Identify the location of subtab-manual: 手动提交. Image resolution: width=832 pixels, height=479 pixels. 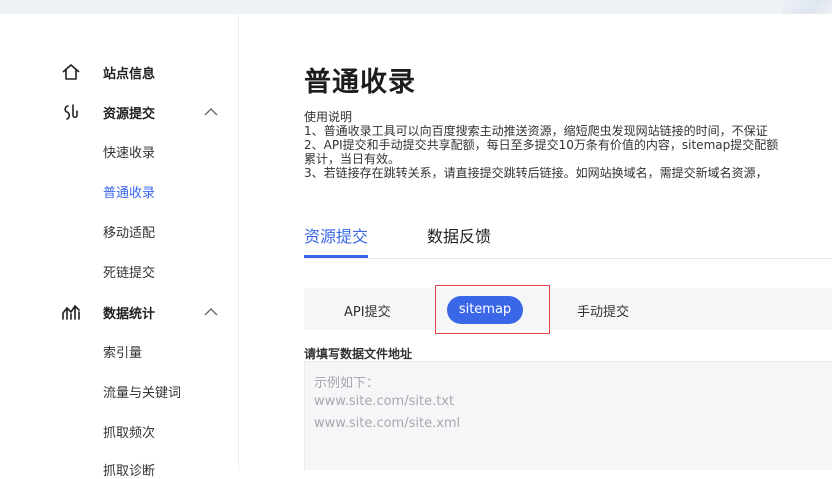
(603, 310).